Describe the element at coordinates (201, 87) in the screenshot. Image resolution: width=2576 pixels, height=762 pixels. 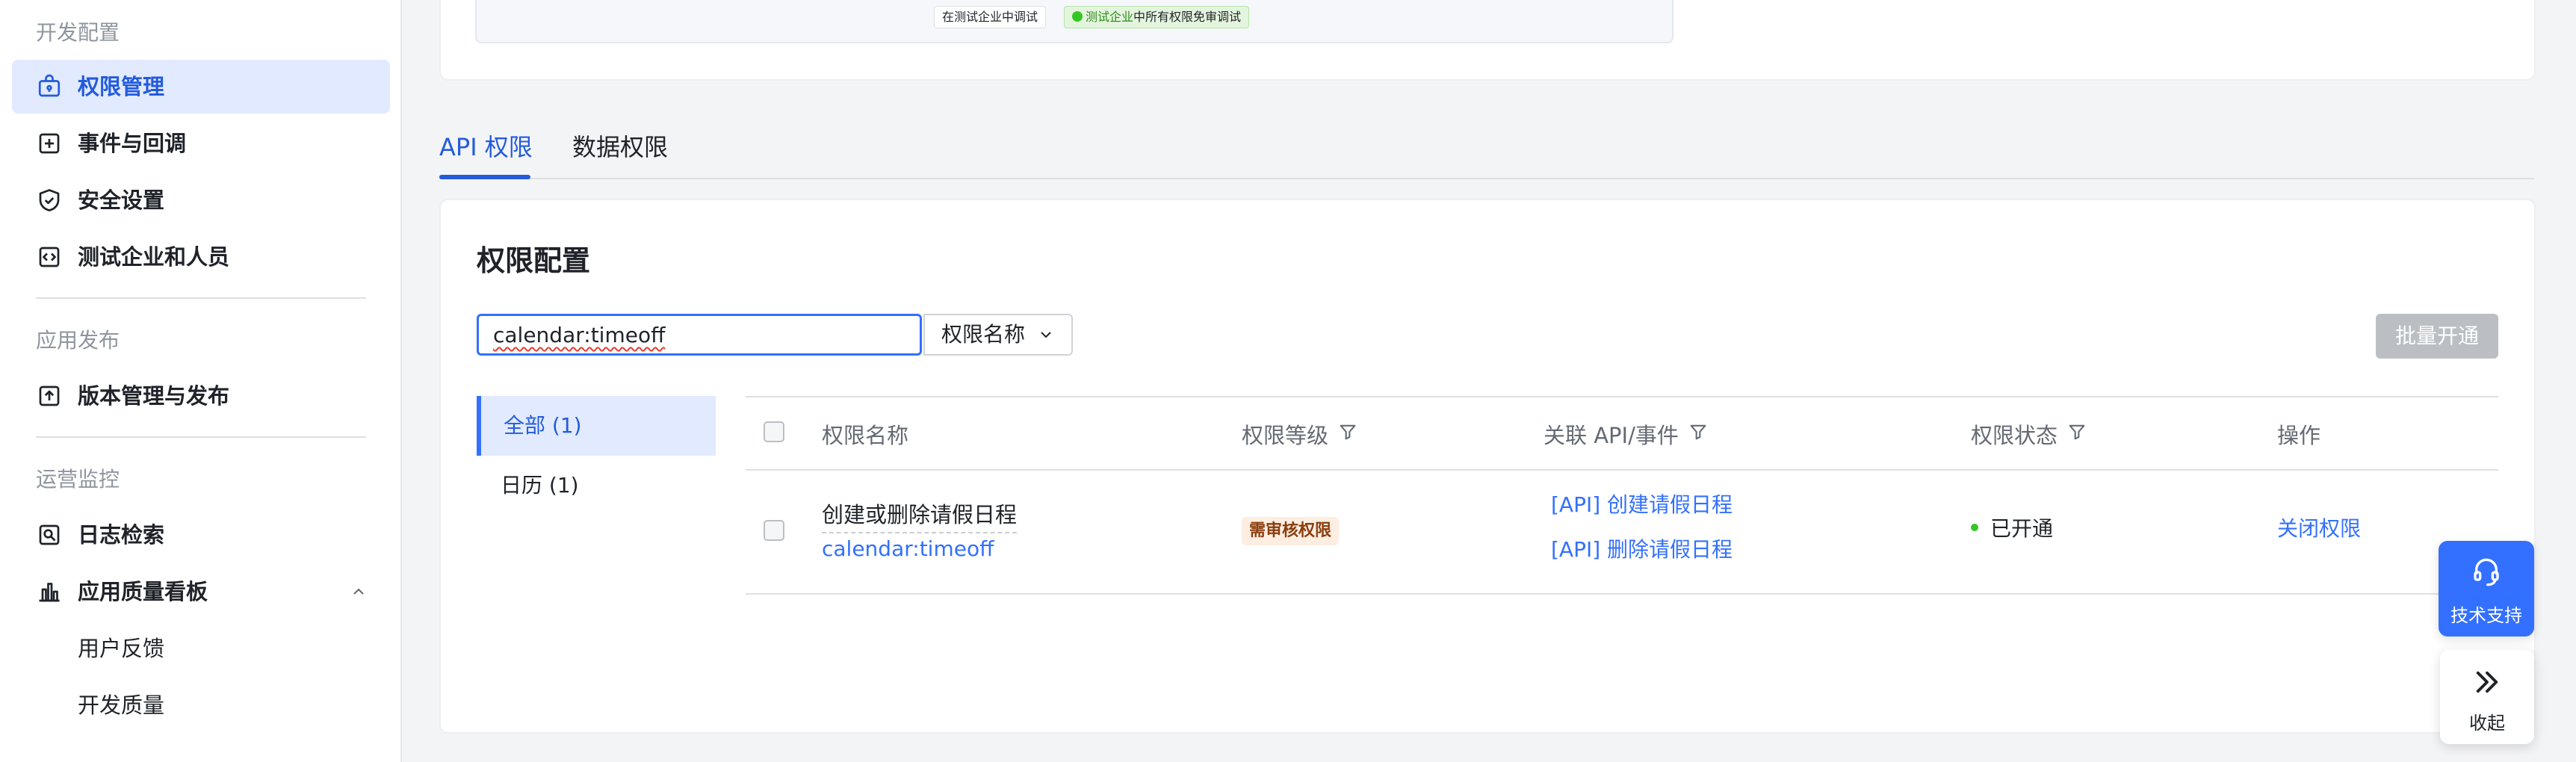
I see `sidebar-item-permissions: 权限管理` at that location.